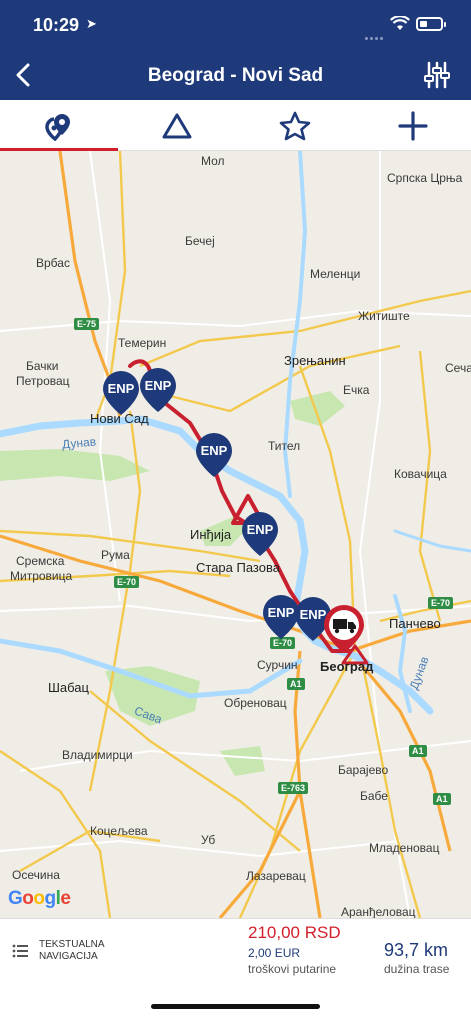  Describe the element at coordinates (200, 241) in the screenshot. I see `place-label: Бечеј` at that location.